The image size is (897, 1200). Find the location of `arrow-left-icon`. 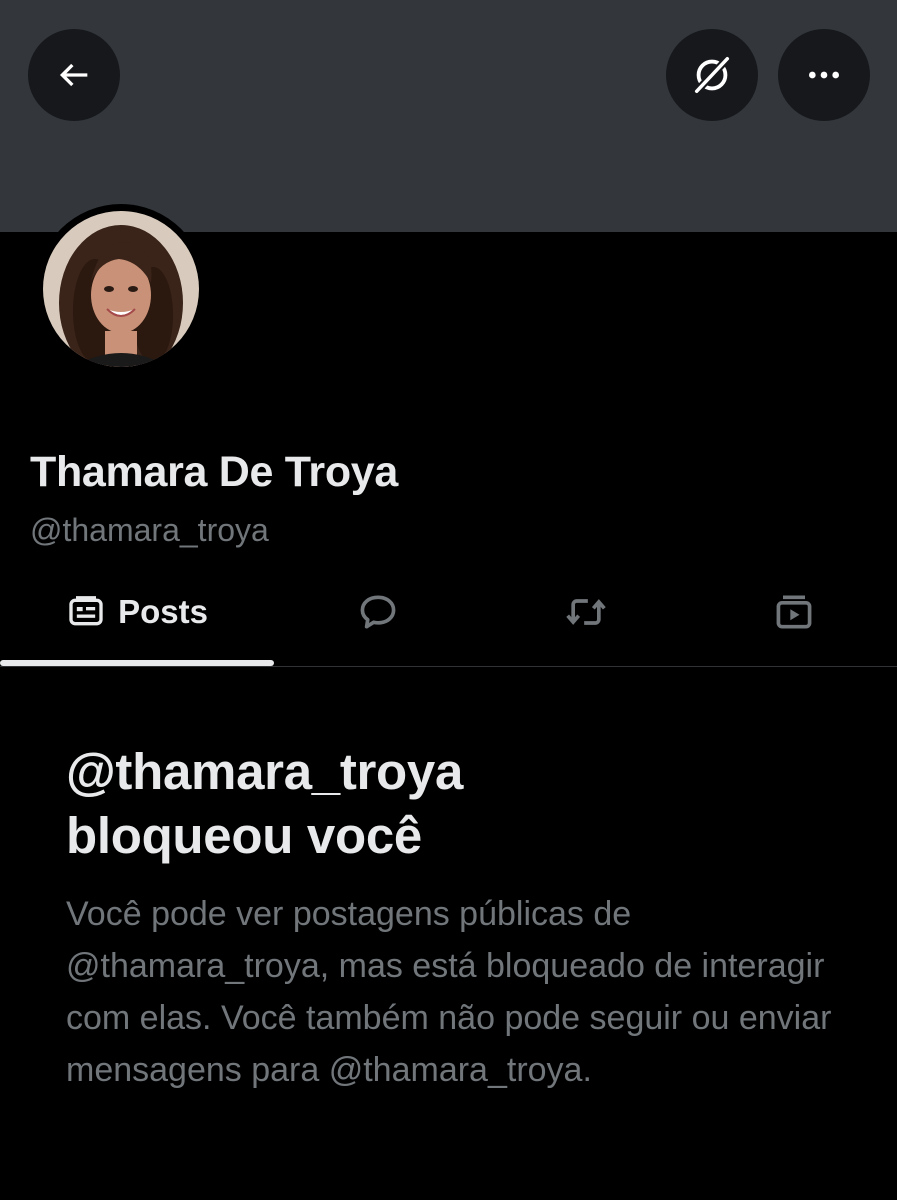

arrow-left-icon is located at coordinates (73, 75).